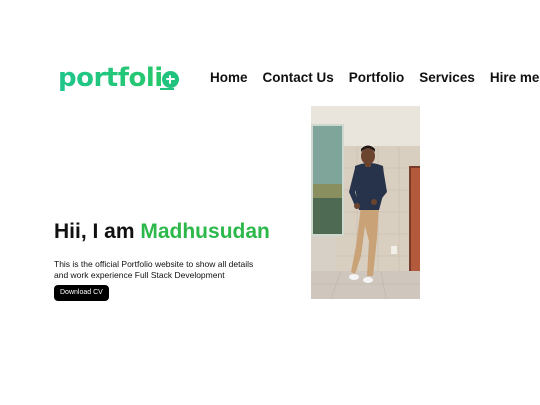 Image resolution: width=540 pixels, height=405 pixels. Describe the element at coordinates (205, 231) in the screenshot. I see `hero-name: Madhusudan` at that location.